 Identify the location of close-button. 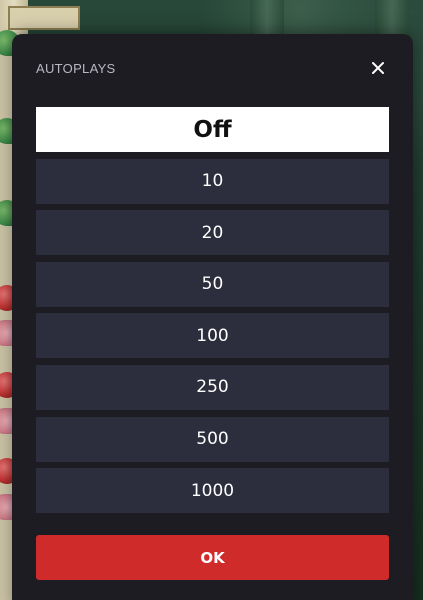
(378, 68).